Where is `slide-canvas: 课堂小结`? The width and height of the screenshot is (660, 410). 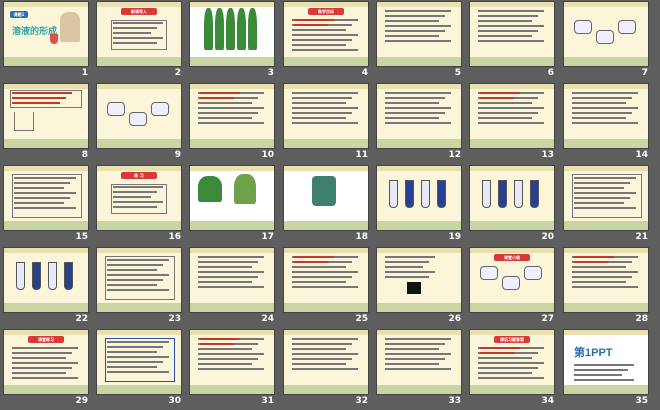
slide-canvas: 课堂小结 is located at coordinates (512, 280).